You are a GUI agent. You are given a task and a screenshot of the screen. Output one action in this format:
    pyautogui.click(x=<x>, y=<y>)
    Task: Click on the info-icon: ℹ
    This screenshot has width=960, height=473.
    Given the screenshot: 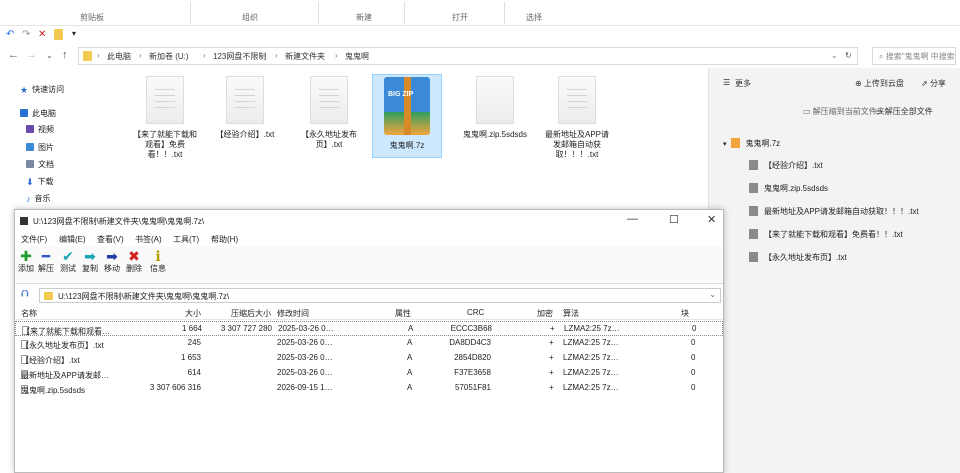 What is the action you would take?
    pyautogui.click(x=158, y=256)
    